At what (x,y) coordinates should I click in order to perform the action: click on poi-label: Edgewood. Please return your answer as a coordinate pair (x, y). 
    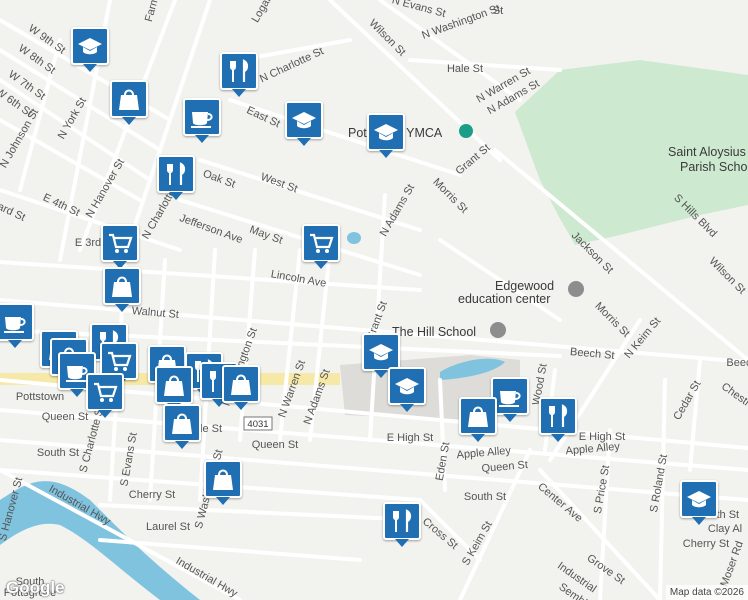
    Looking at the image, I should click on (524, 286).